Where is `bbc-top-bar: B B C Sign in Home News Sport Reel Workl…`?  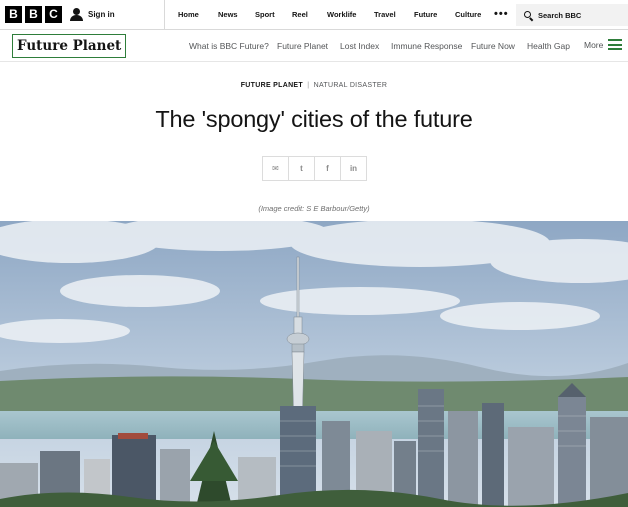
bbc-top-bar: B B C Sign in Home News Sport Reel Workl… is located at coordinates (314, 15).